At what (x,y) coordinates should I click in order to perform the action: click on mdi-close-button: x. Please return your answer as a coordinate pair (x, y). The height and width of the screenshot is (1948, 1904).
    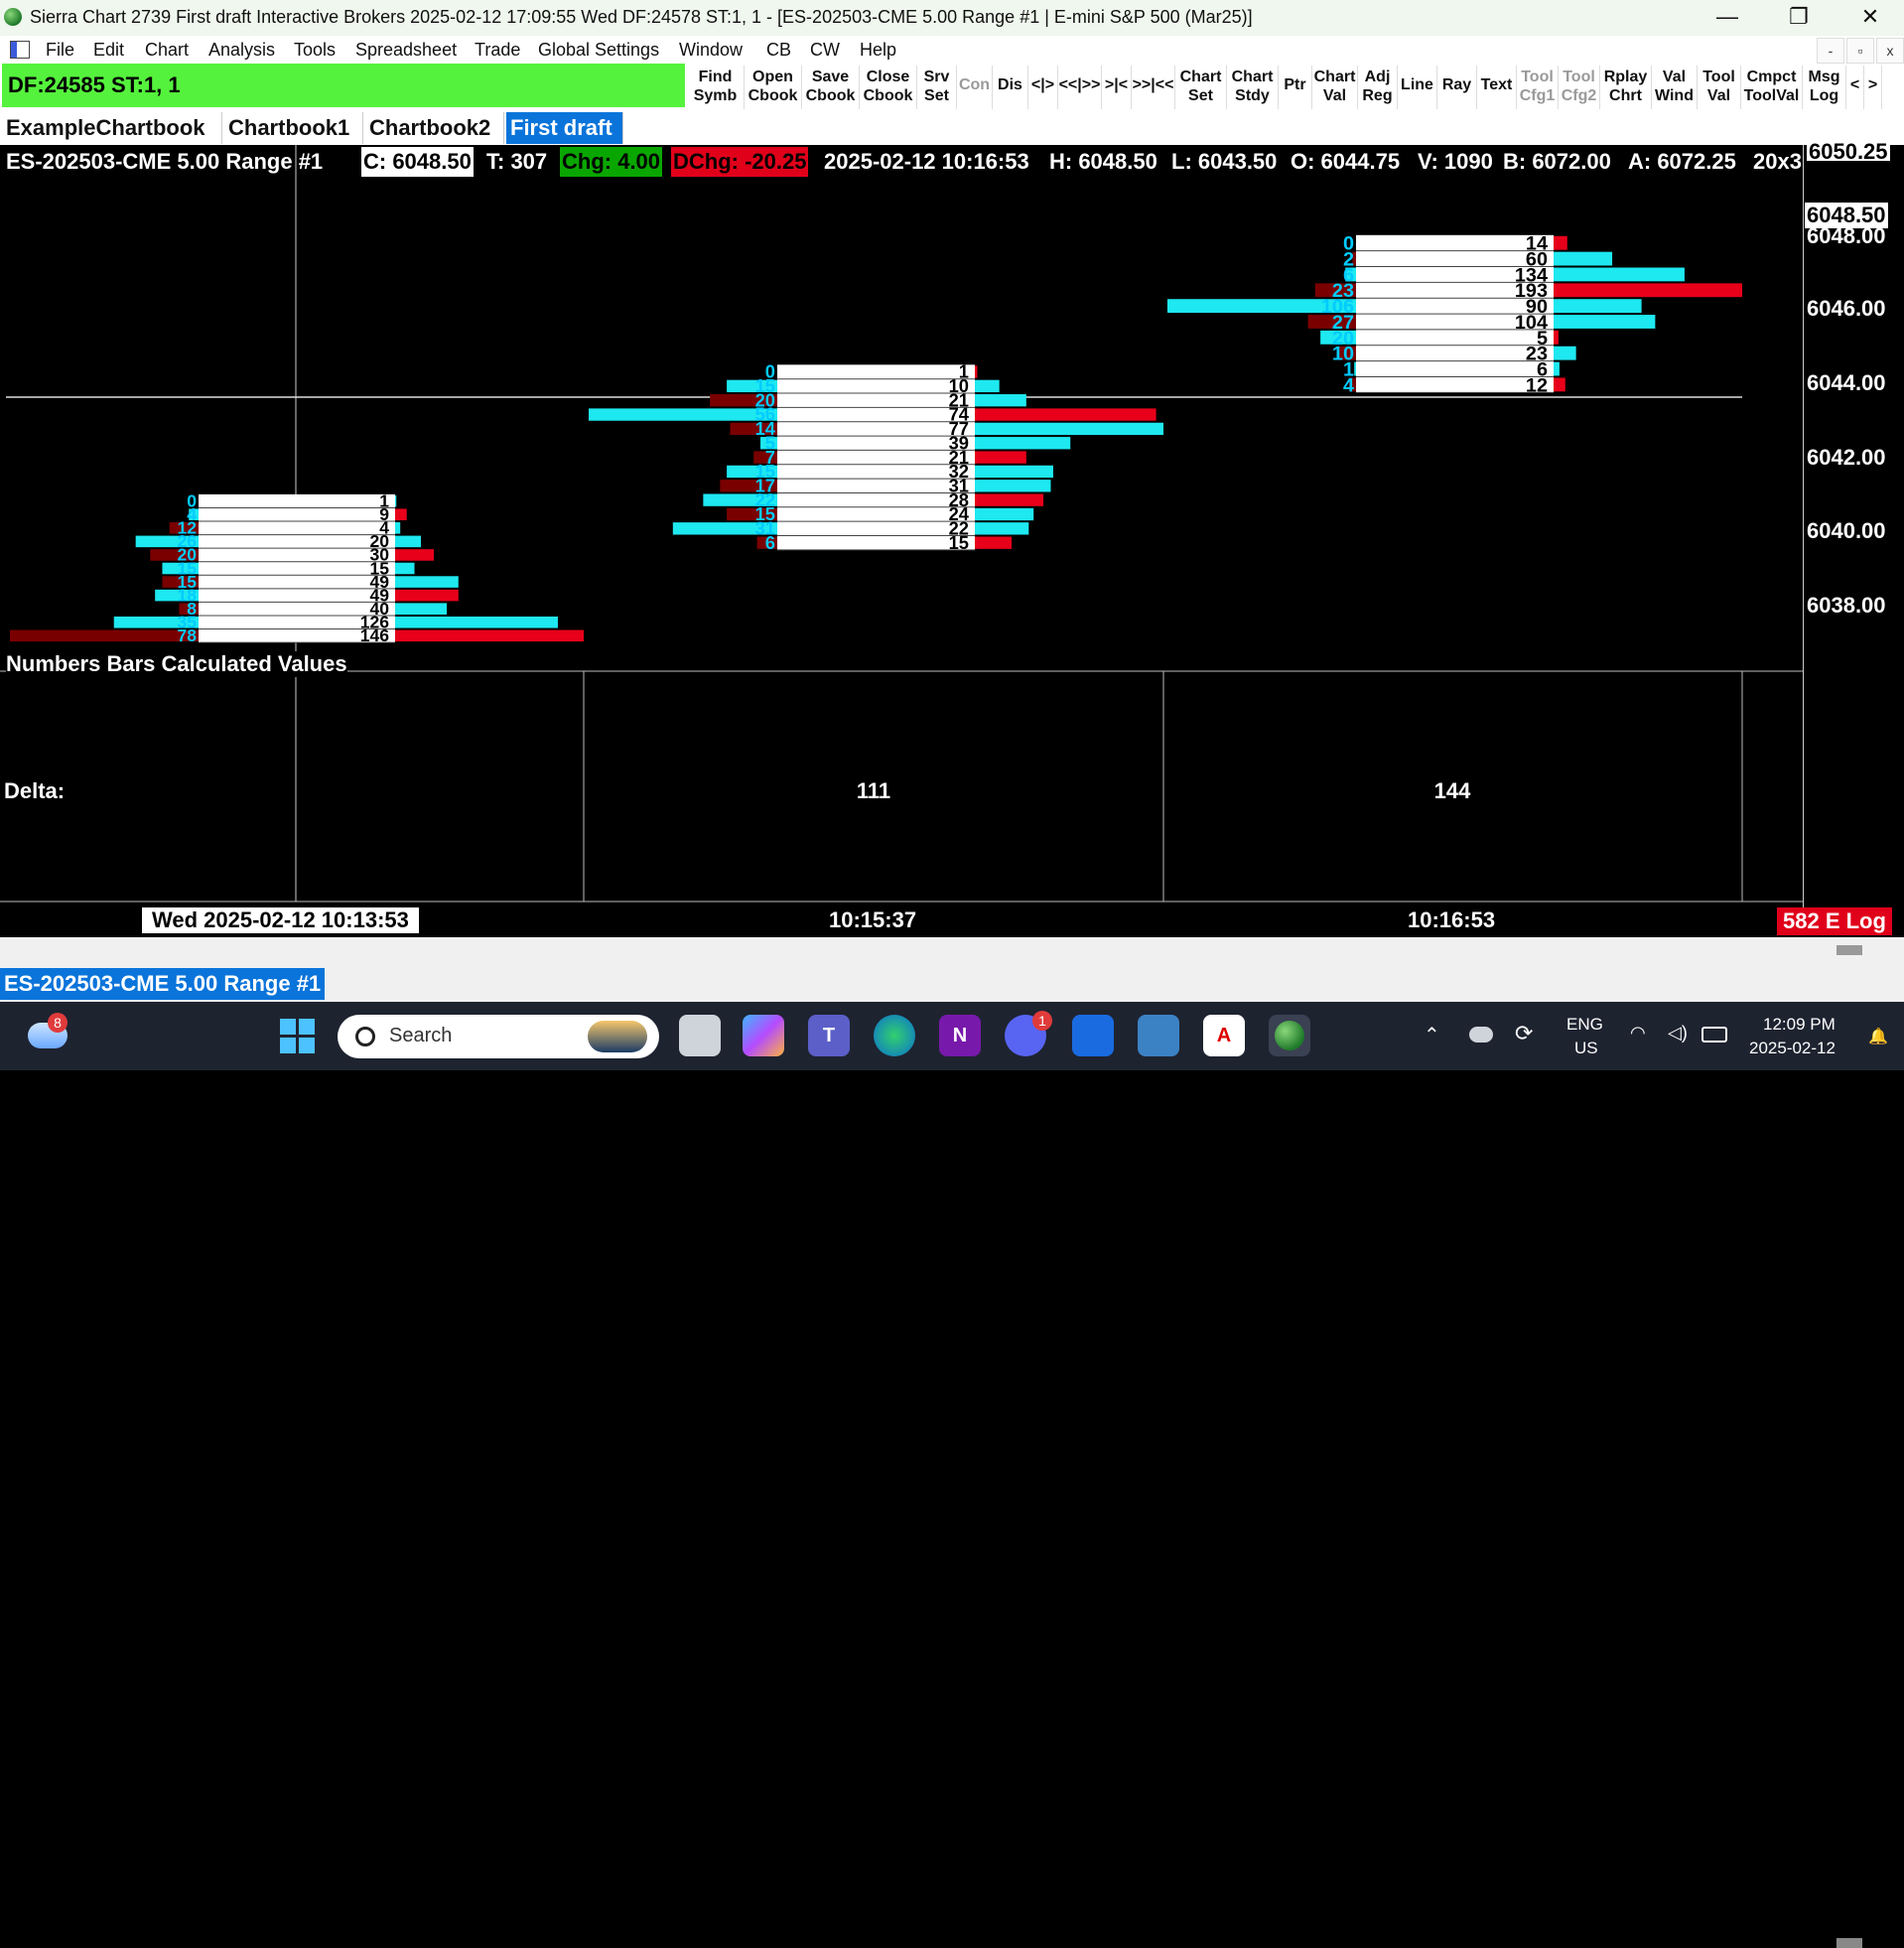
    Looking at the image, I should click on (1890, 51).